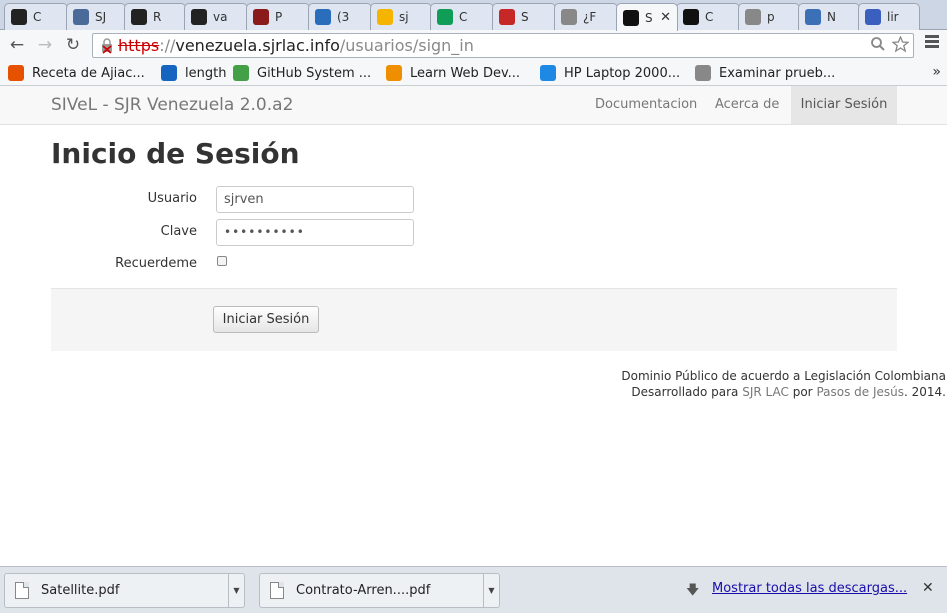 Image resolution: width=947 pixels, height=613 pixels. I want to click on bookmark-label: length, so click(206, 73).